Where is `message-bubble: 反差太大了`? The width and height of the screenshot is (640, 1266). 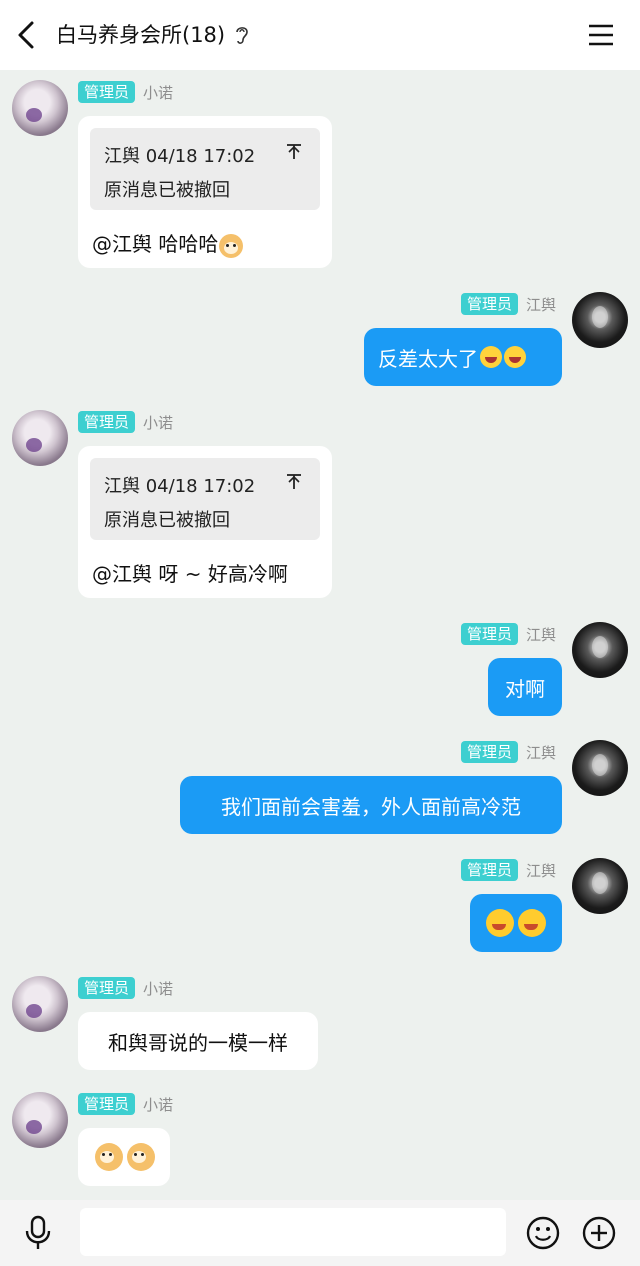 message-bubble: 反差太大了 is located at coordinates (463, 357).